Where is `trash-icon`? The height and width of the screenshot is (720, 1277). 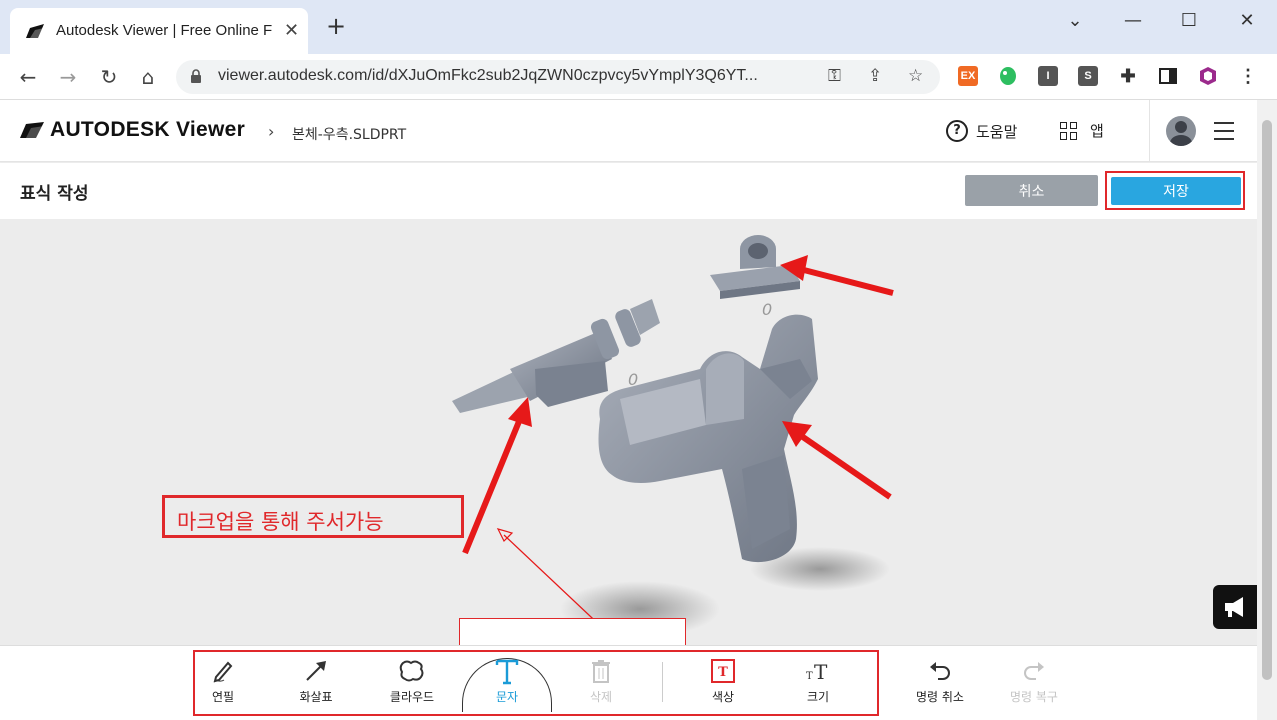
trash-icon is located at coordinates (601, 671).